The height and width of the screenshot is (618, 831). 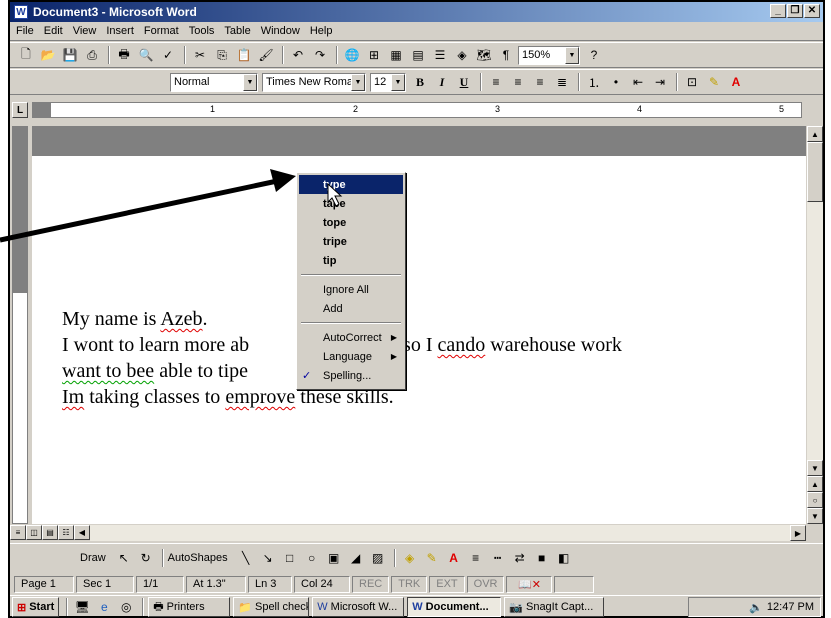 What do you see at coordinates (26, 55) in the screenshot?
I see `new-icon: 🗋` at bounding box center [26, 55].